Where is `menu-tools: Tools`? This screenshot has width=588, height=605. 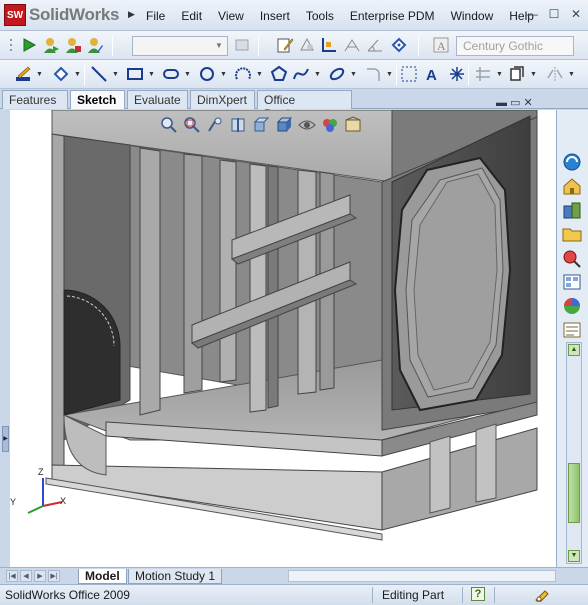
menu-tools: Tools is located at coordinates (320, 16).